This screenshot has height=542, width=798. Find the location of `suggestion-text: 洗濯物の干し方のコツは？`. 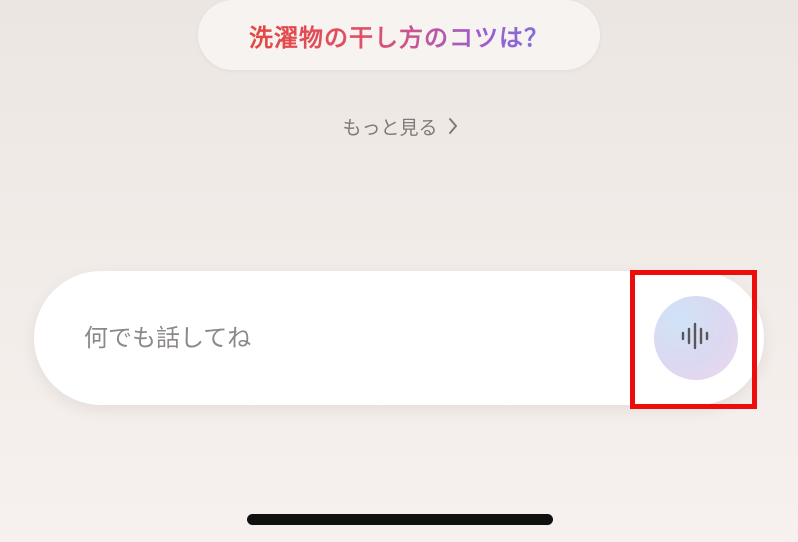

suggestion-text: 洗濯物の干し方のコツは？ is located at coordinates (399, 35).